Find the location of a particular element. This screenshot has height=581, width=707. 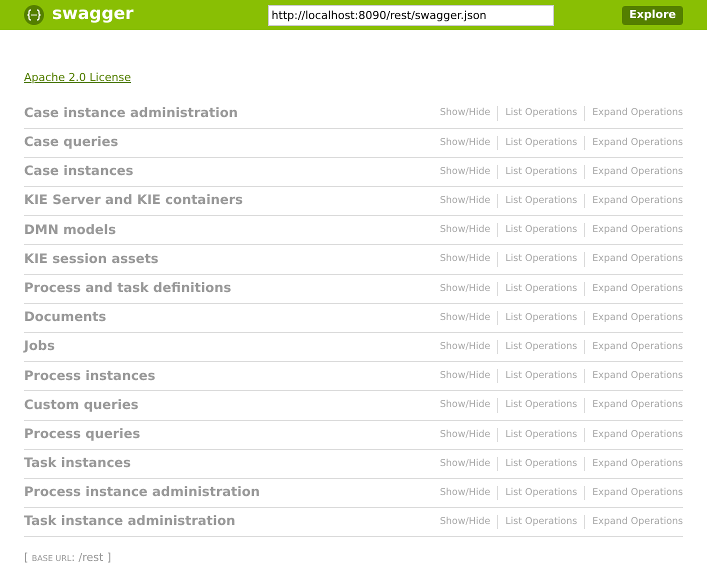

resource-title: Case instance administration is located at coordinates (131, 114).